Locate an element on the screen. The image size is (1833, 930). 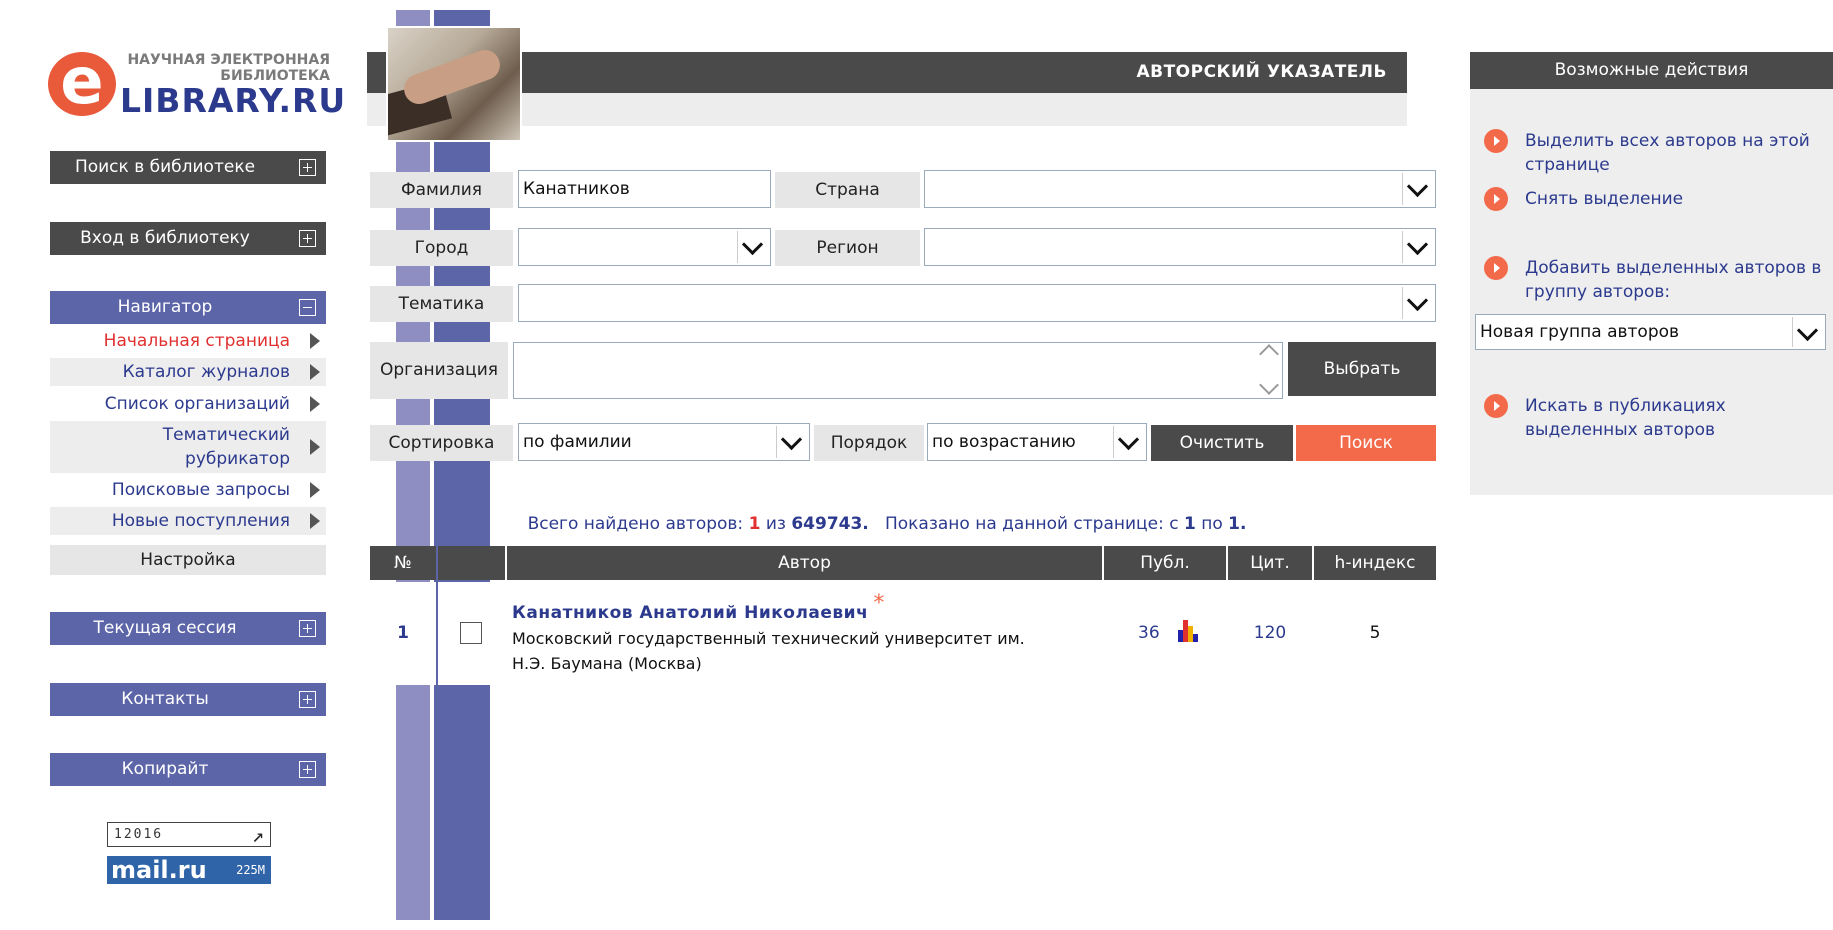
author-asterisk: * is located at coordinates (879, 603).